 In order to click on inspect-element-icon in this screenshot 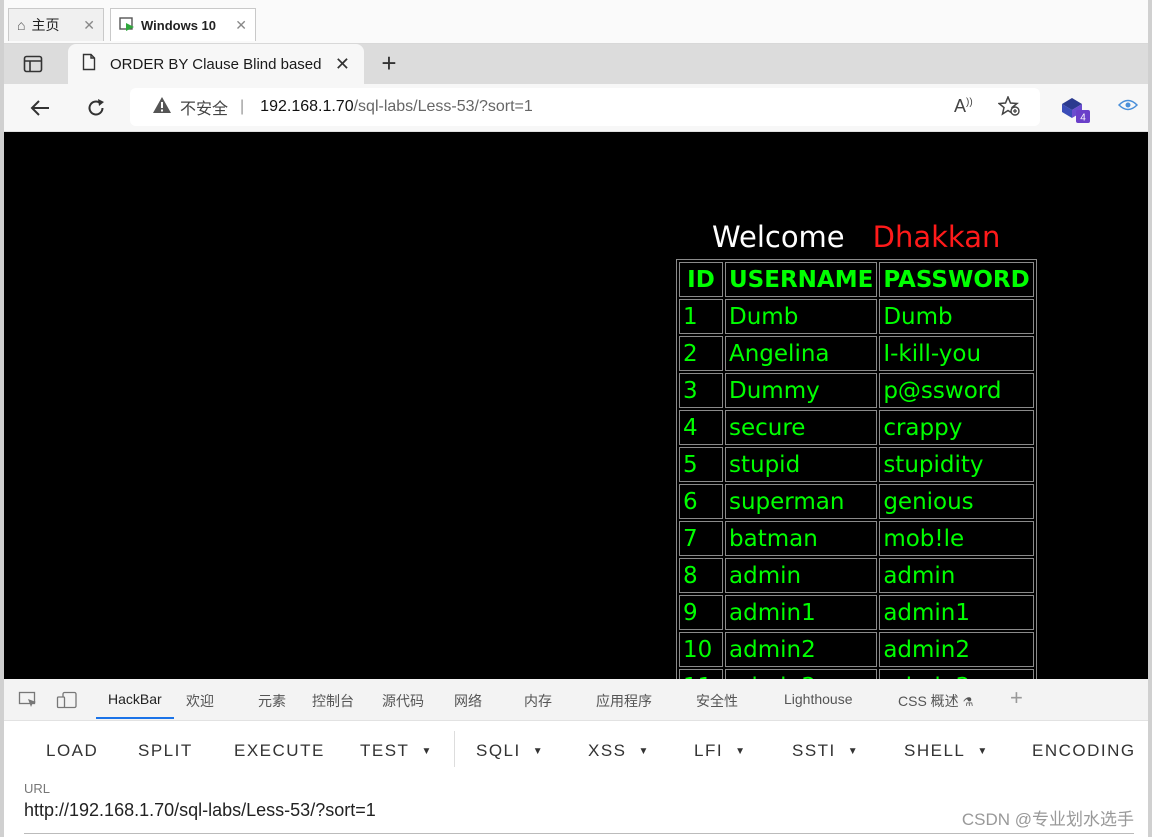, I will do `click(28, 702)`.